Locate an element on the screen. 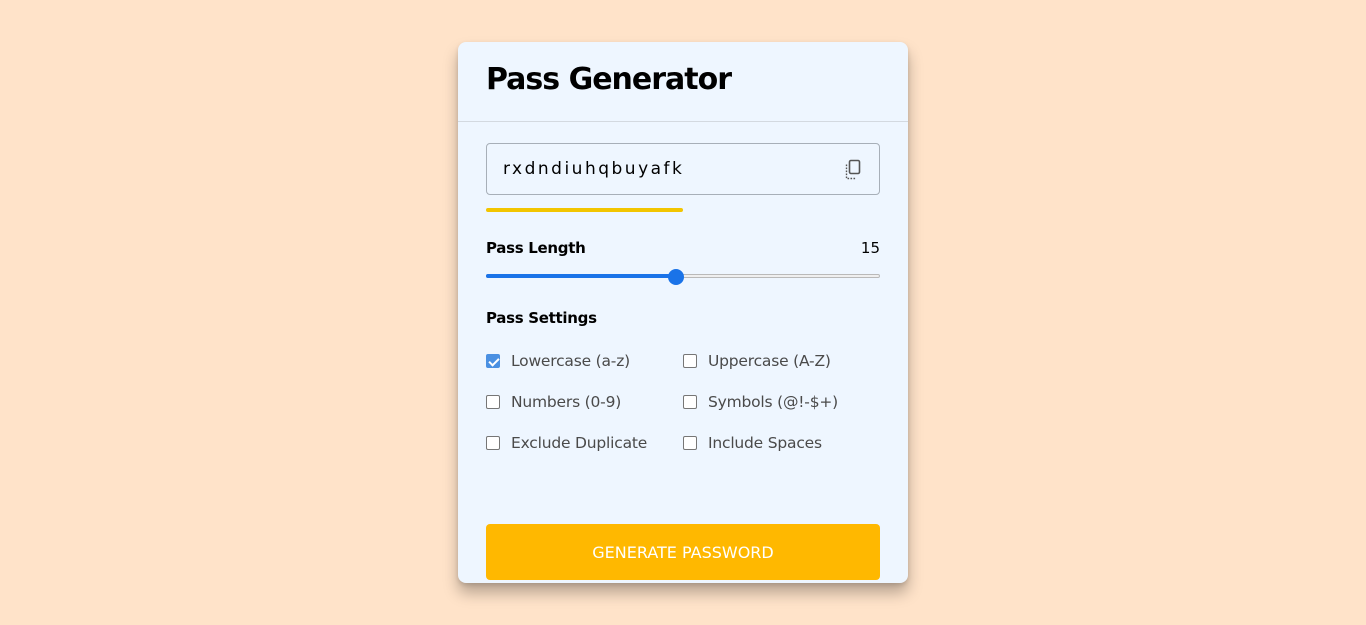 This screenshot has width=1366, height=625. option-symbols: Symbols (@!-$+) is located at coordinates (760, 402).